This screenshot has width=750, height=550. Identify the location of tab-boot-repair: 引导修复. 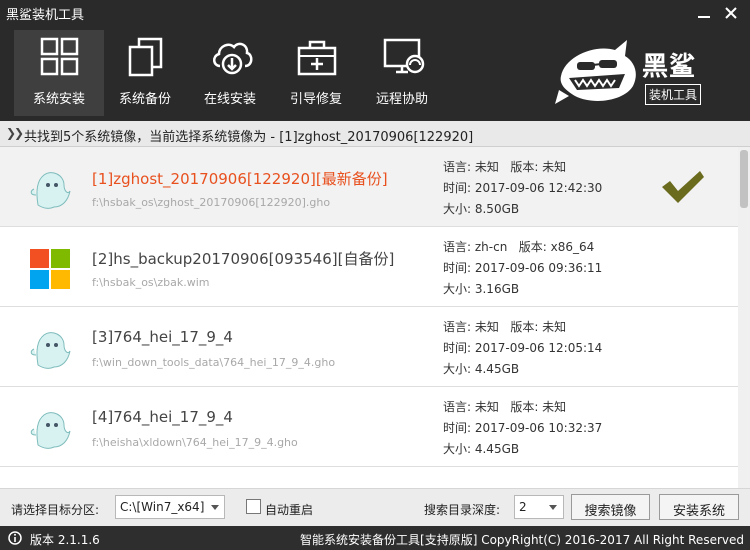
(316, 73).